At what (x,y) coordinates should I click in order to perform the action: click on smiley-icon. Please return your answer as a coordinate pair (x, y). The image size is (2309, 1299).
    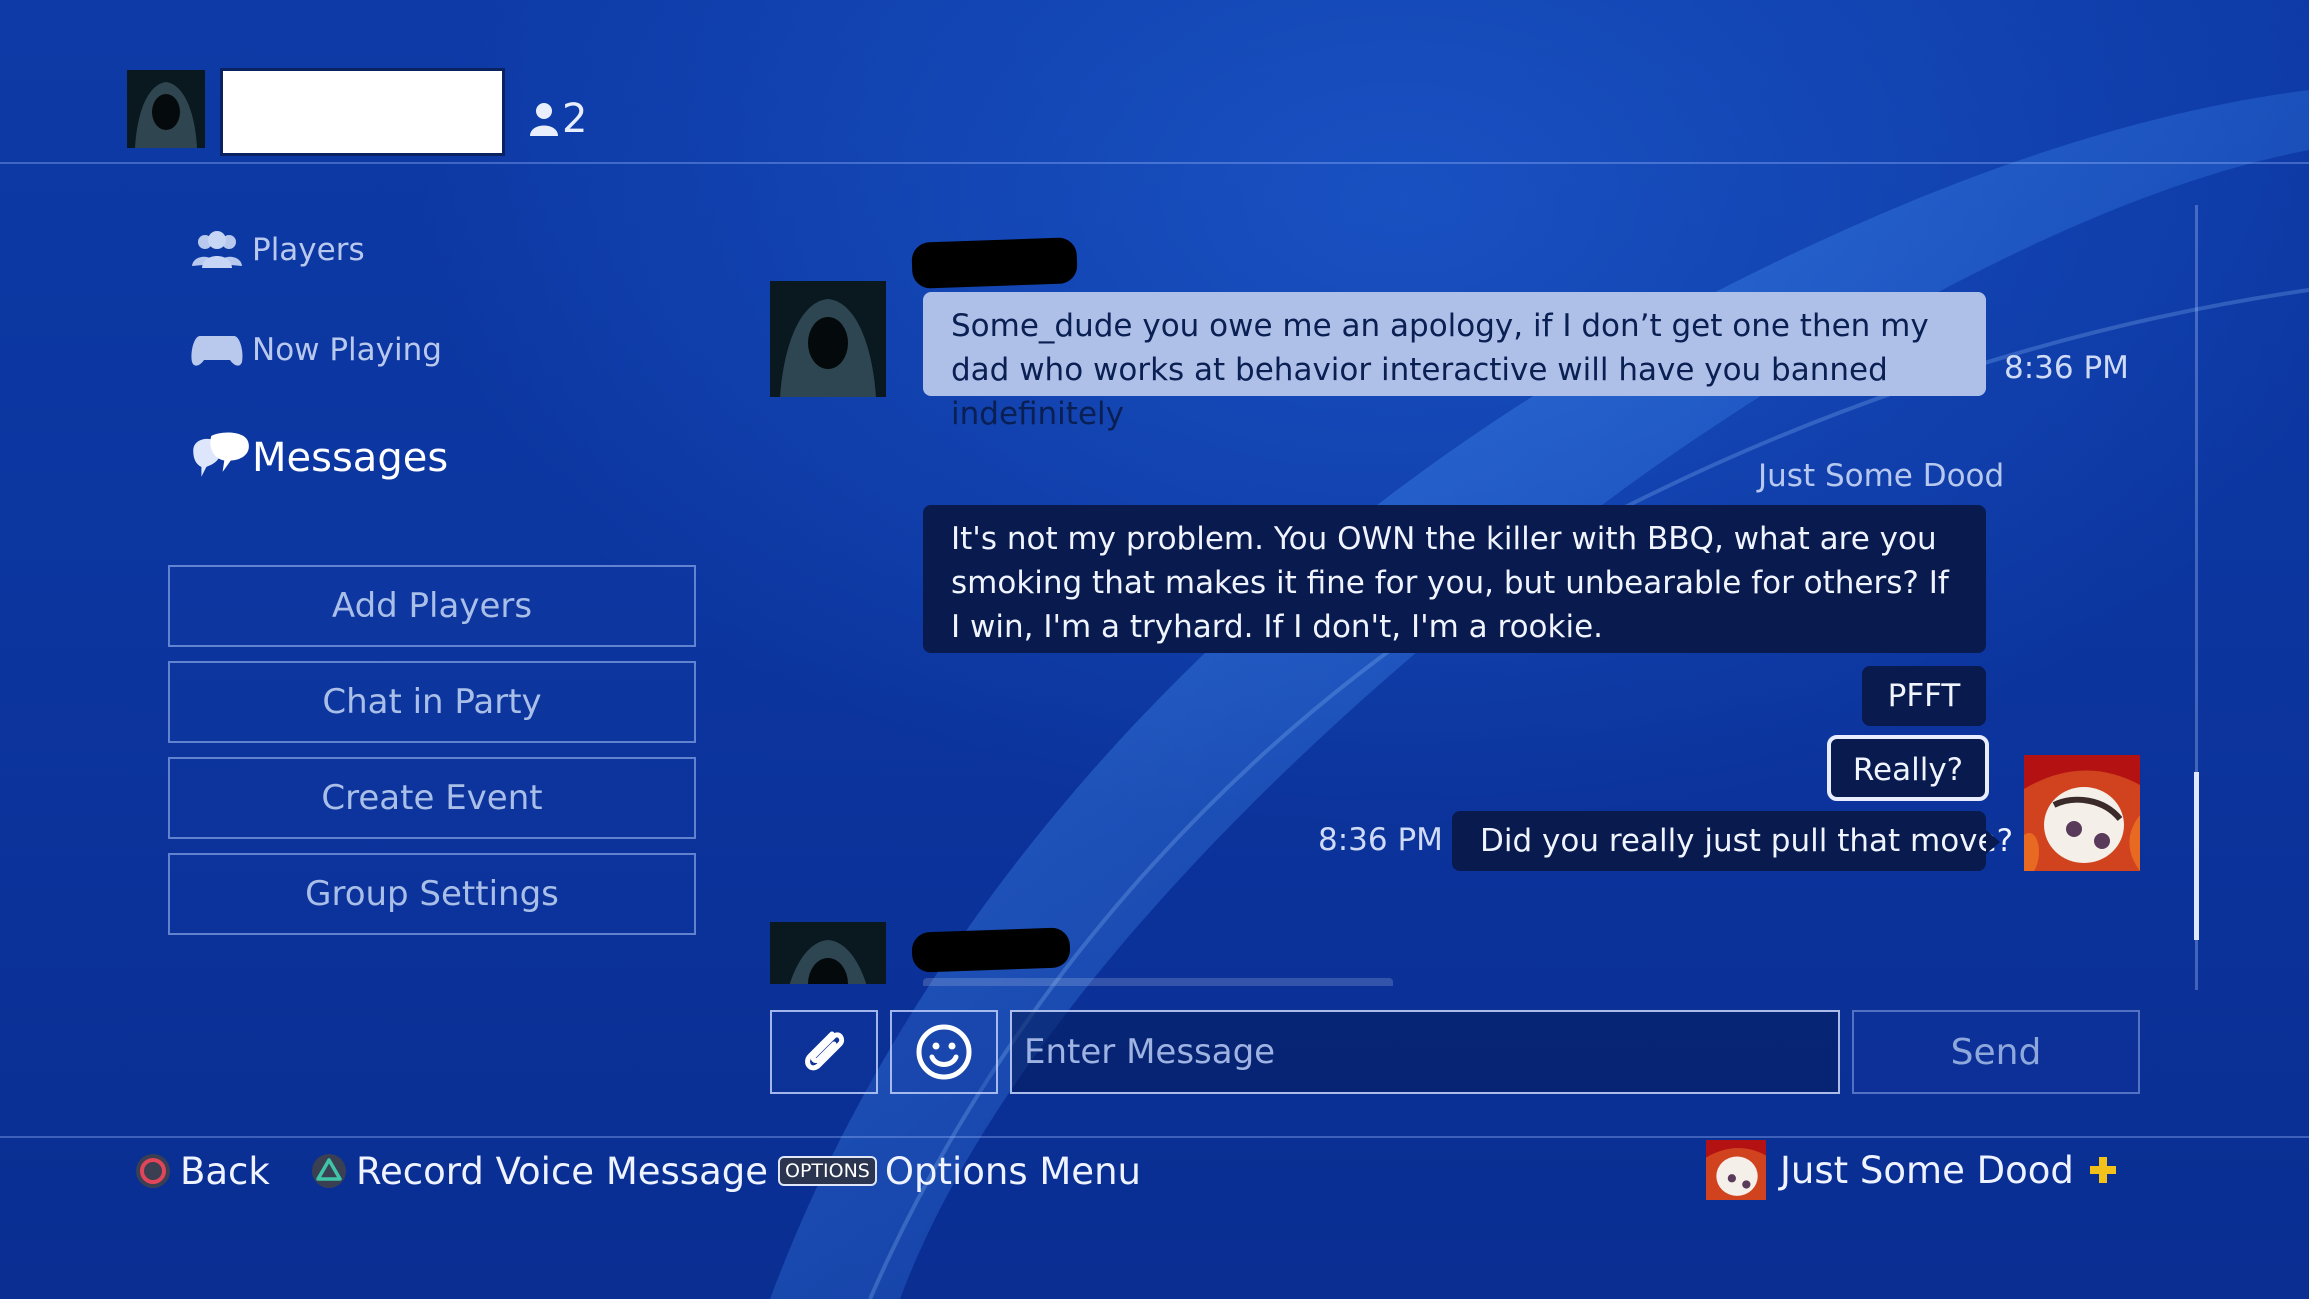
    Looking at the image, I should click on (944, 1052).